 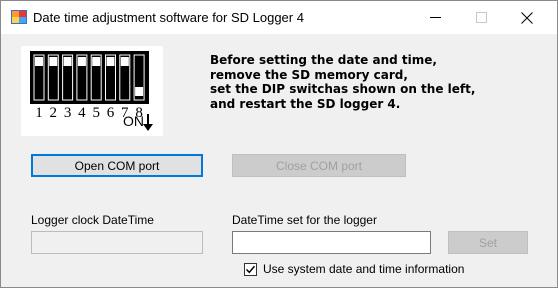 What do you see at coordinates (39, 113) in the screenshot?
I see `dip-switch-number: 1` at bounding box center [39, 113].